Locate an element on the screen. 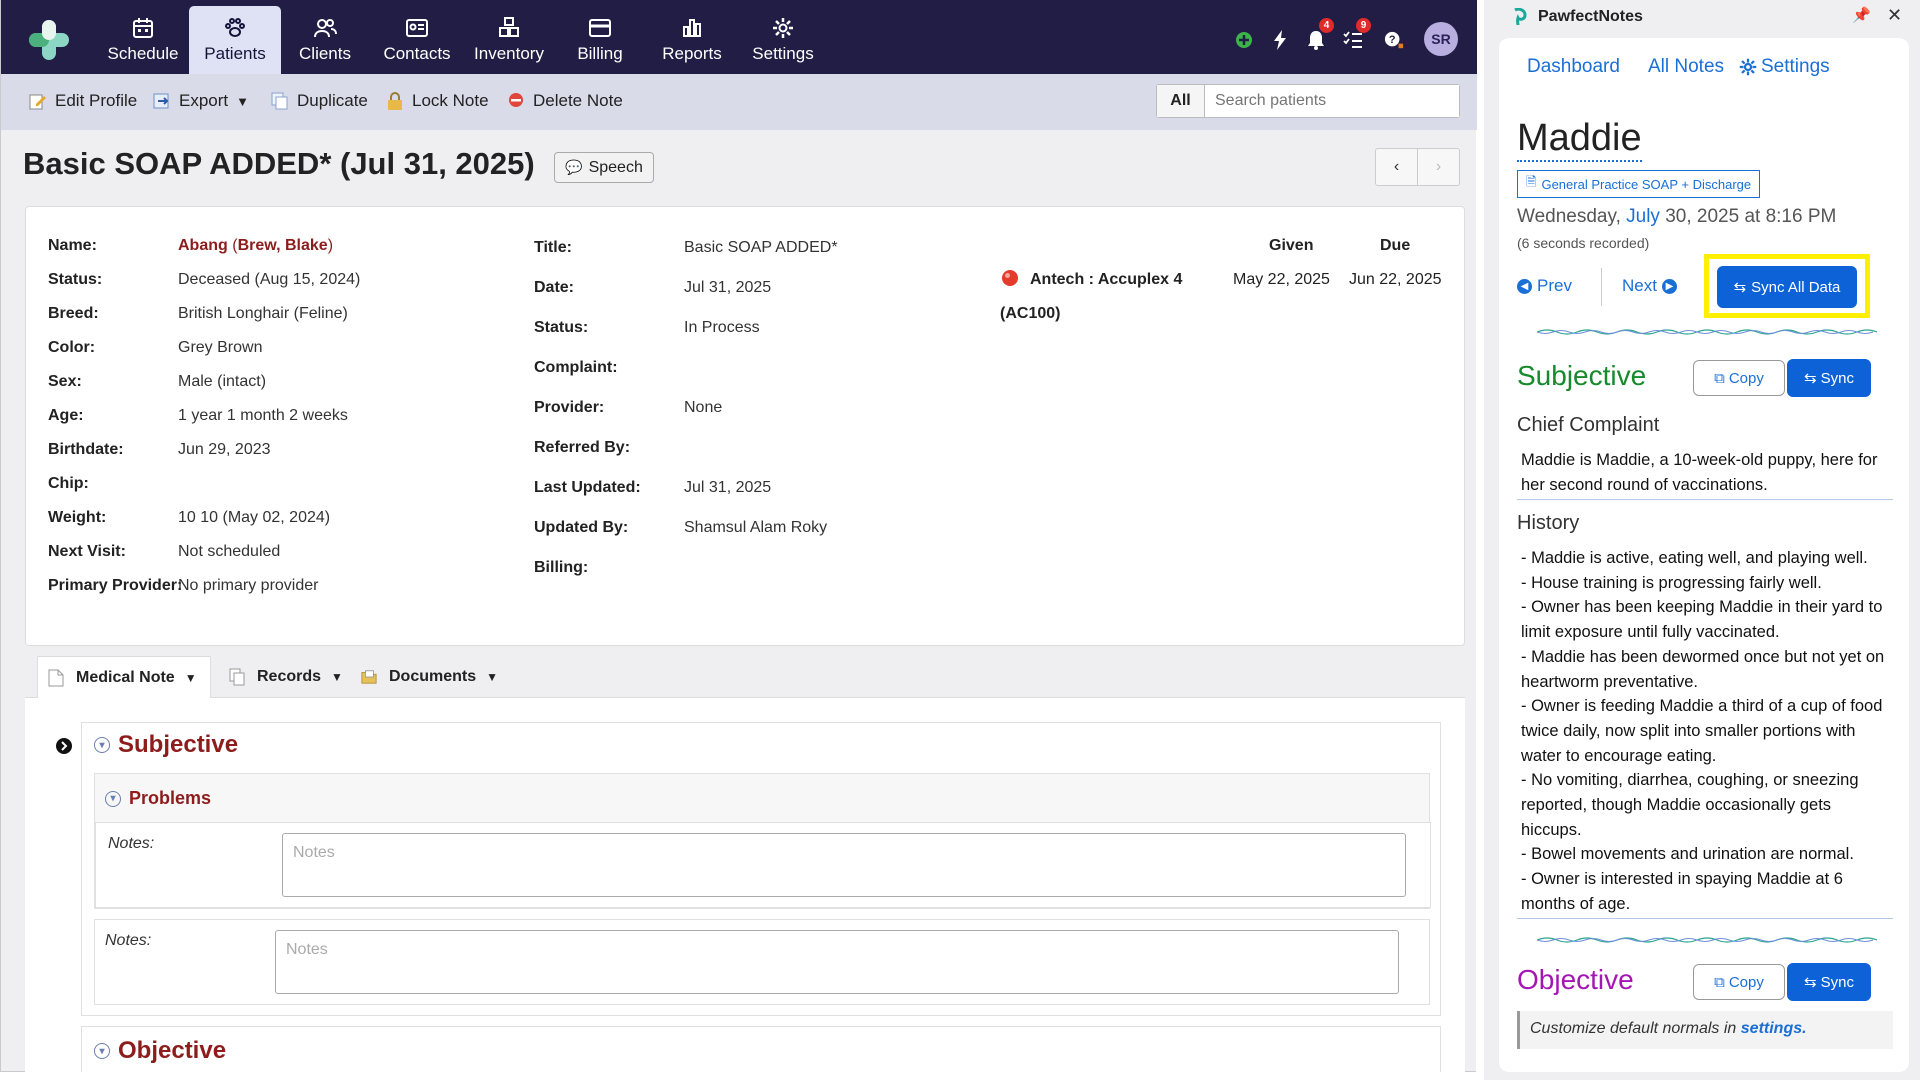 The width and height of the screenshot is (1920, 1080). next-button: Next ▶ is located at coordinates (1649, 286).